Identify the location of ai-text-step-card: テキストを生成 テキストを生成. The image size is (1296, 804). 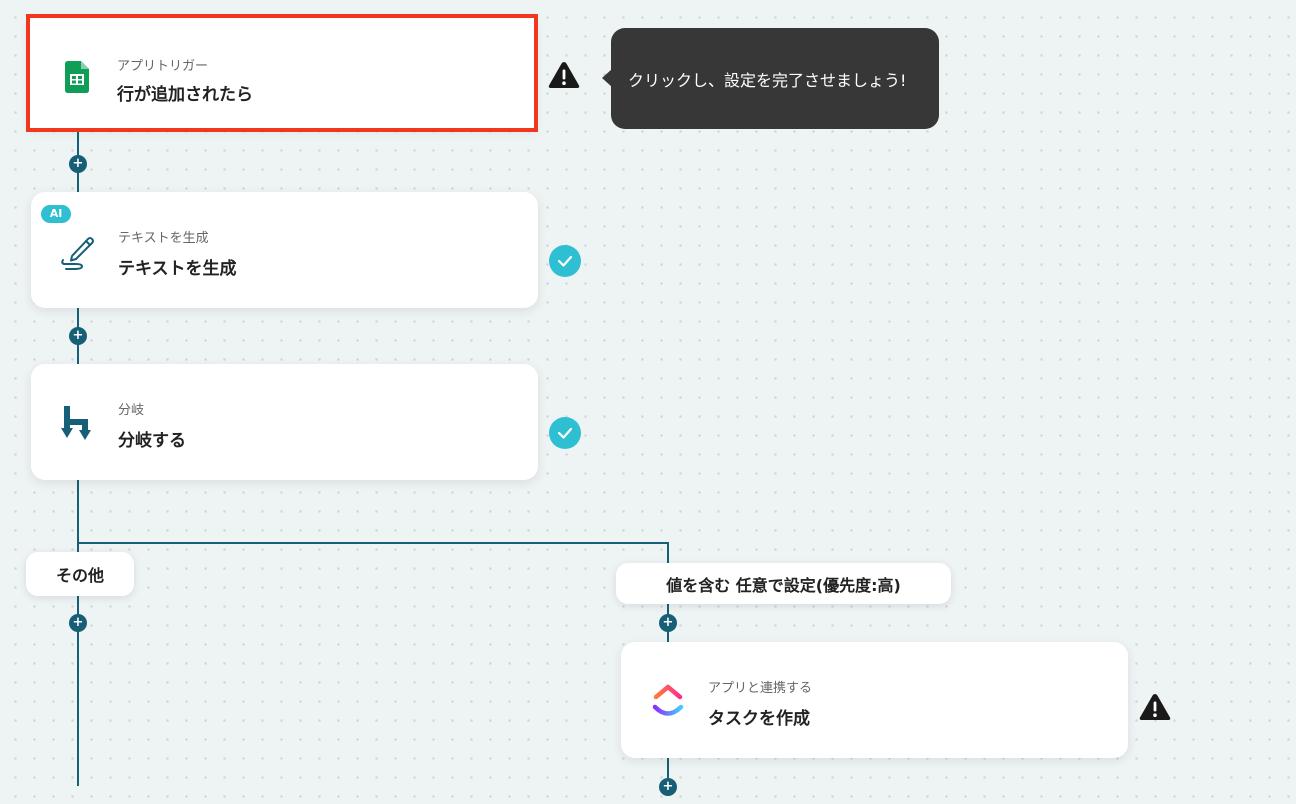
(284, 250).